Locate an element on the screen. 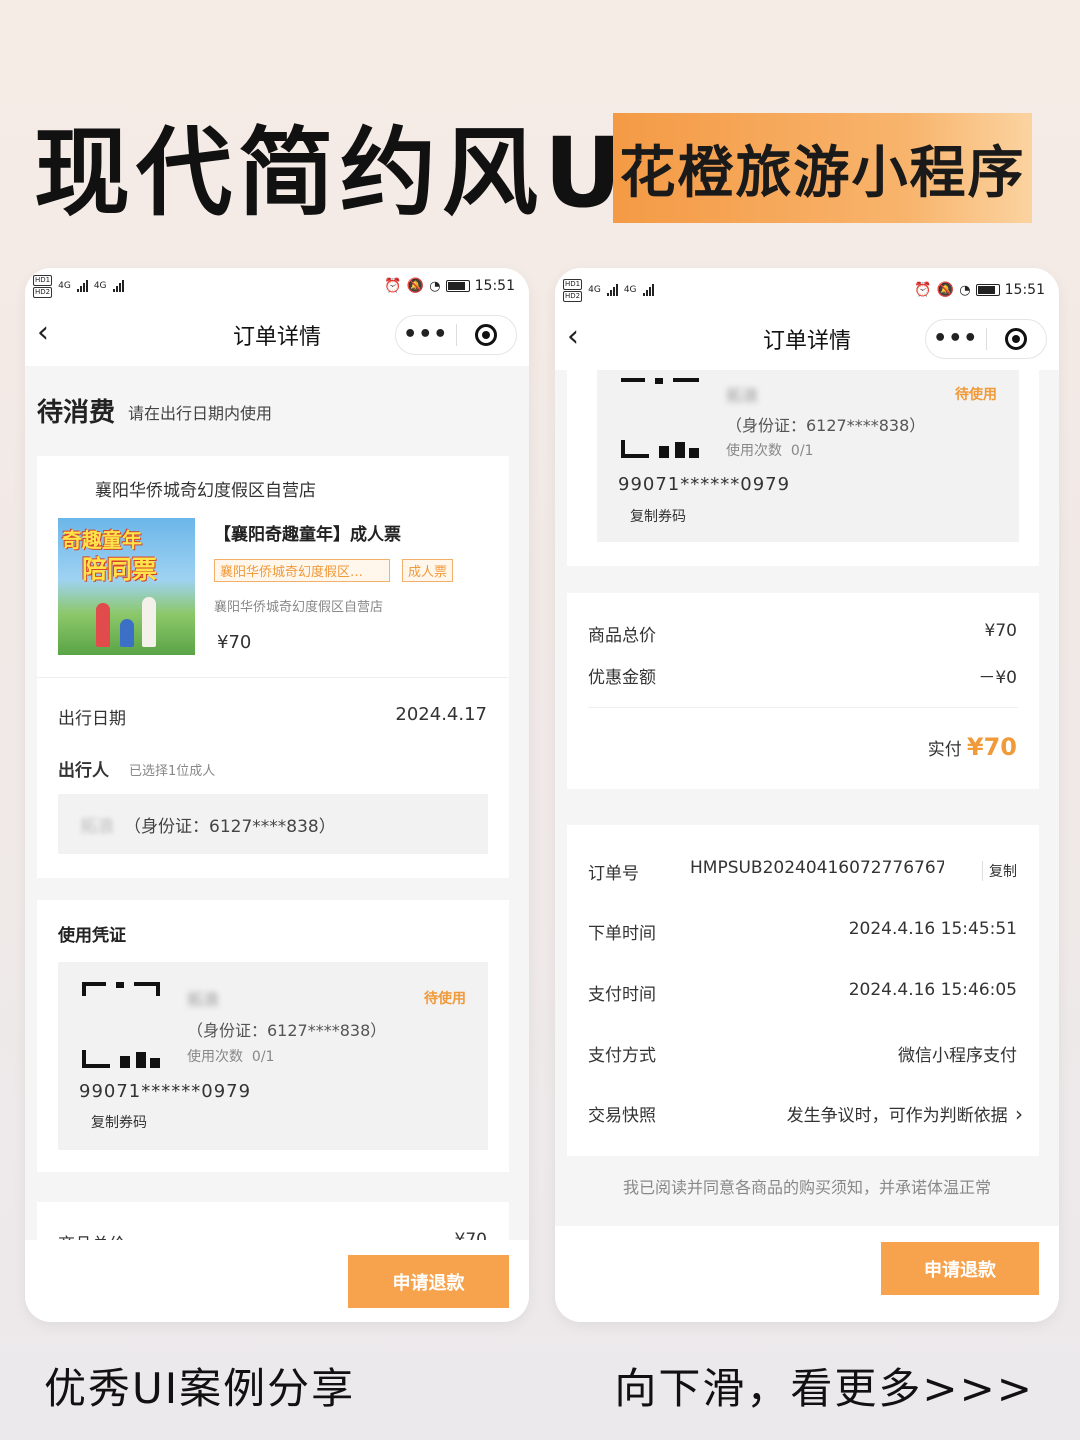 The height and width of the screenshot is (1440, 1080). paid-amount: 实付 ¥70 is located at coordinates (972, 747).